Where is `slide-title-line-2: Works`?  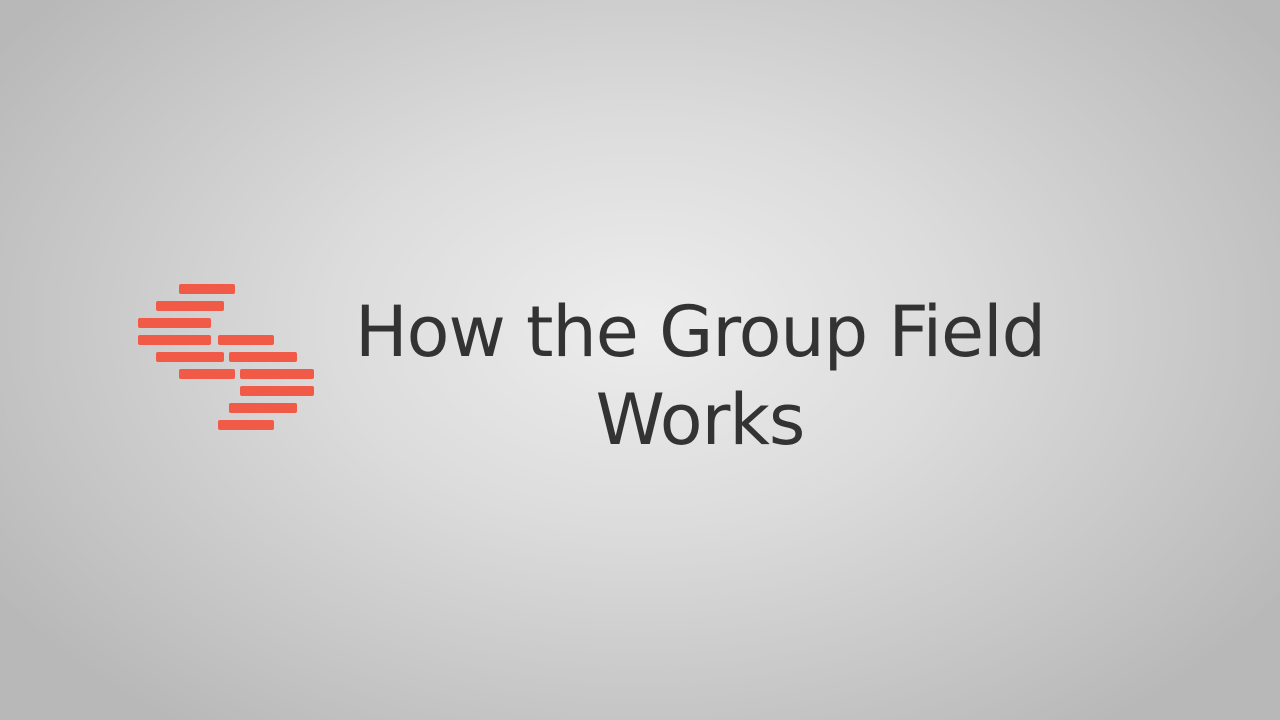 slide-title-line-2: Works is located at coordinates (700, 420).